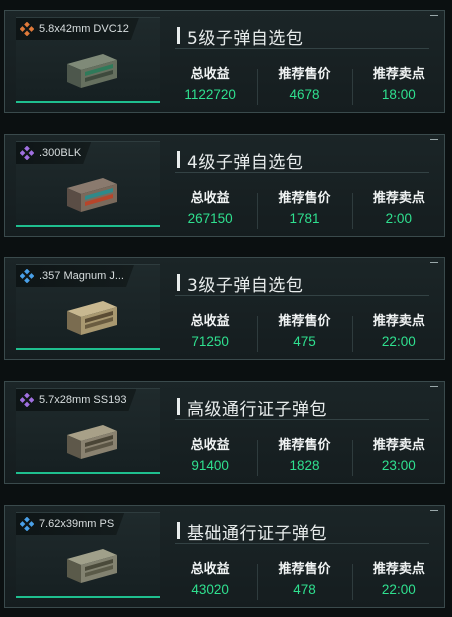 The height and width of the screenshot is (617, 452). I want to click on stat-price: 推荐售价 1781, so click(304, 208).